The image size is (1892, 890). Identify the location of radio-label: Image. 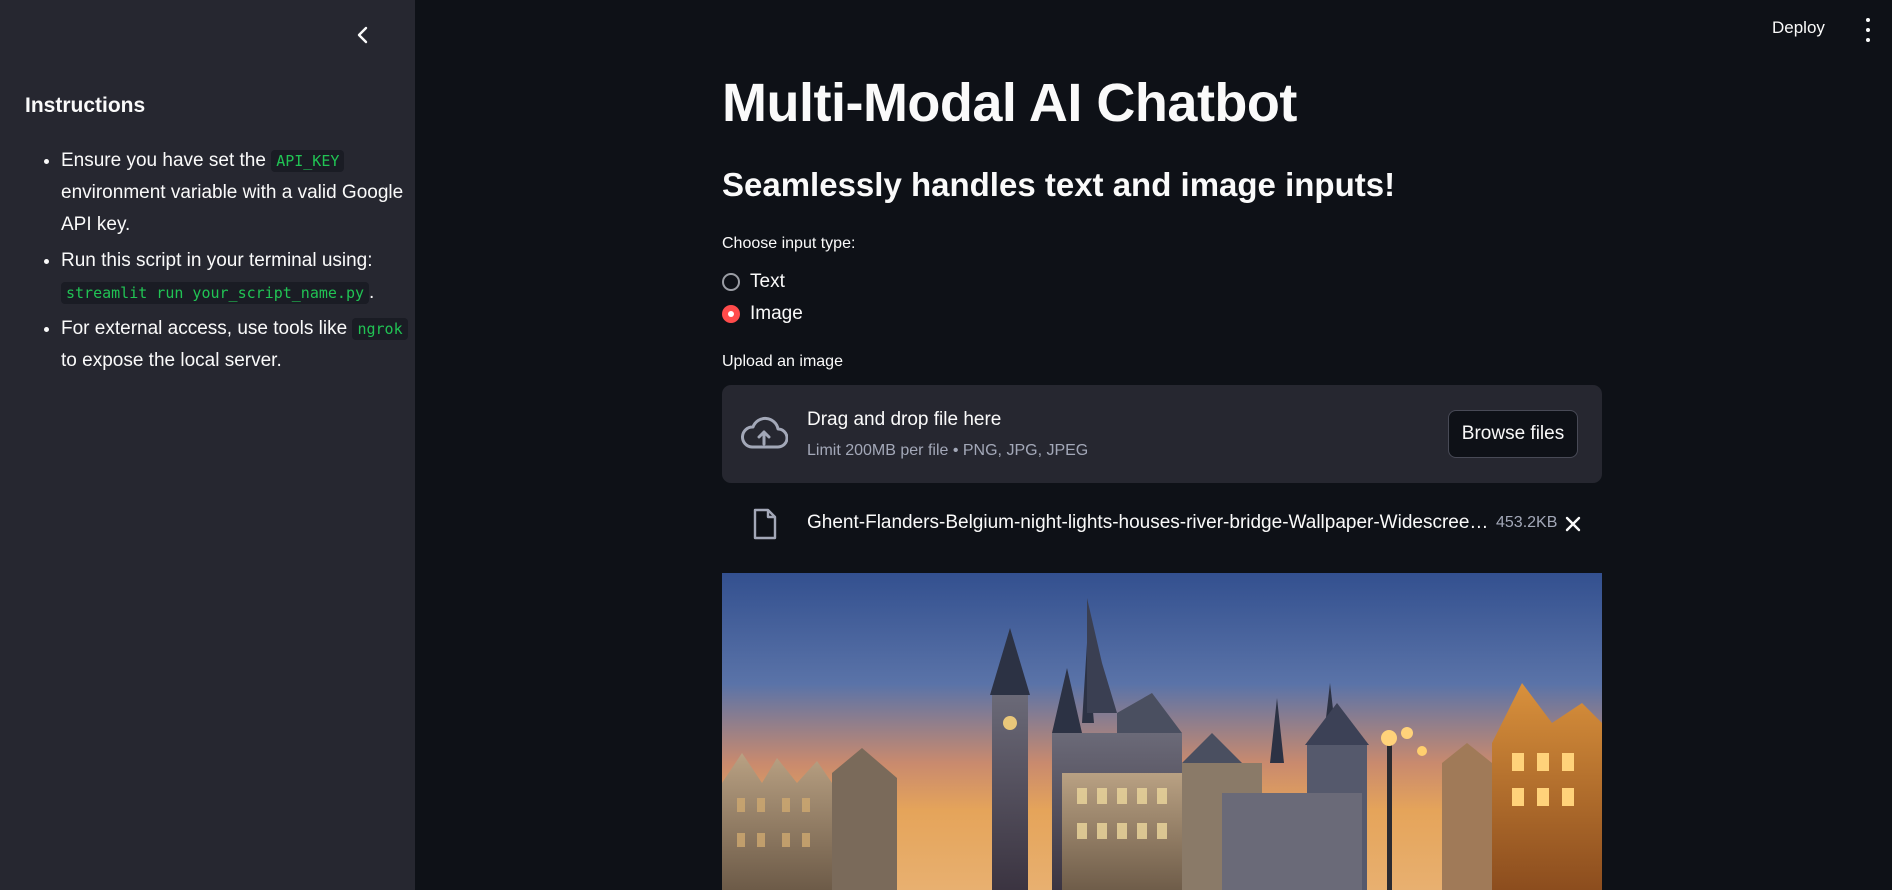
(776, 313).